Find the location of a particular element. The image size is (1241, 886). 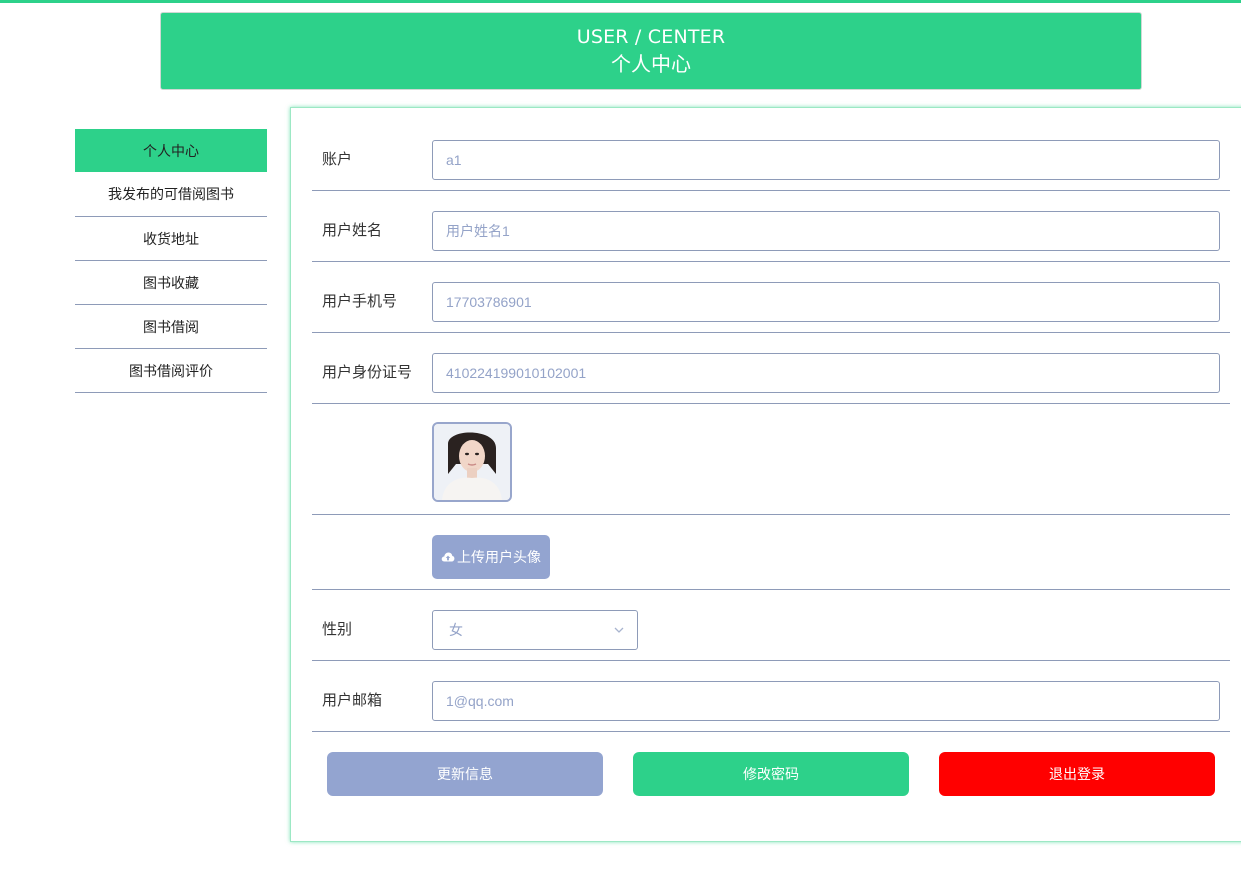

change-password-button: 修改密码 is located at coordinates (771, 774).